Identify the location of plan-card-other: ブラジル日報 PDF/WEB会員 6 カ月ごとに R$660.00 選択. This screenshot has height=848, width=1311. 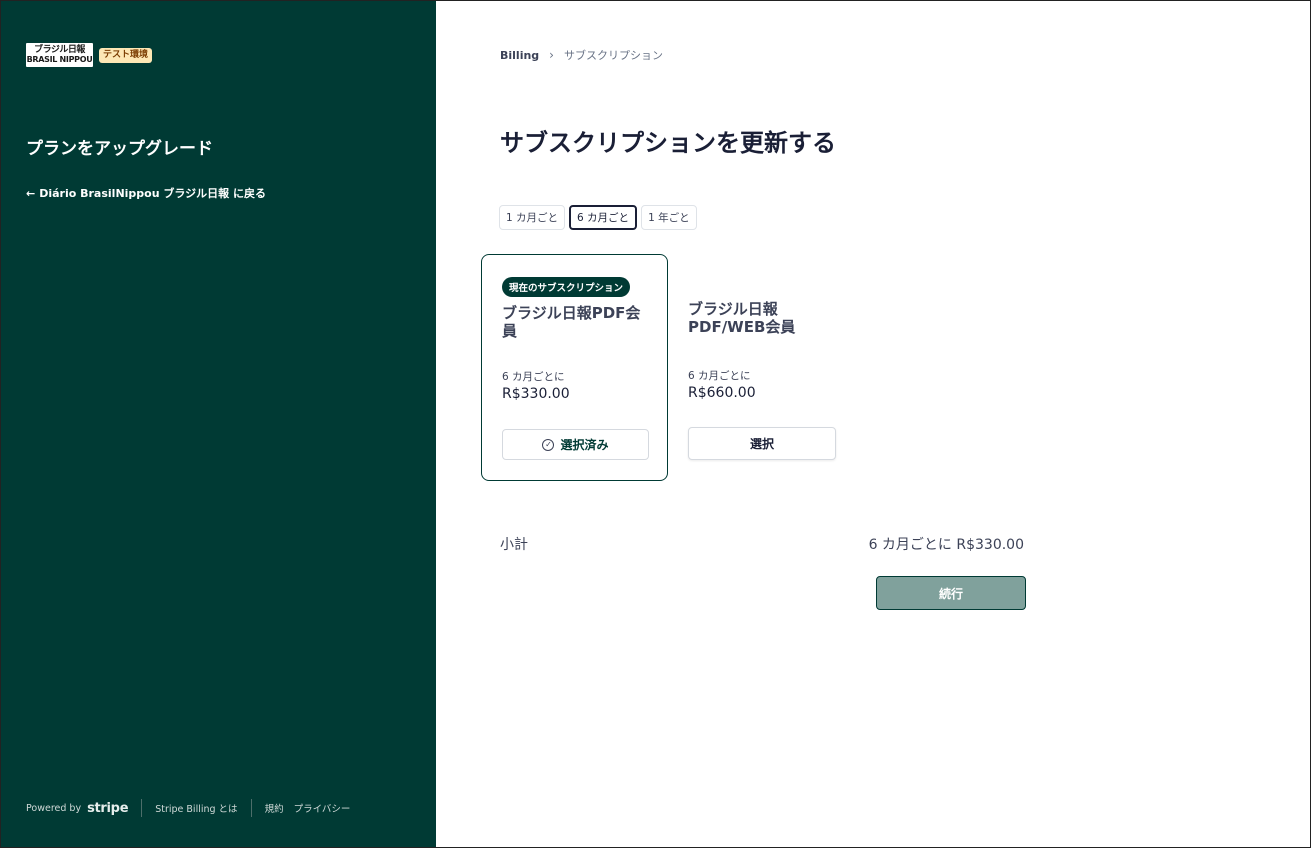
(761, 367).